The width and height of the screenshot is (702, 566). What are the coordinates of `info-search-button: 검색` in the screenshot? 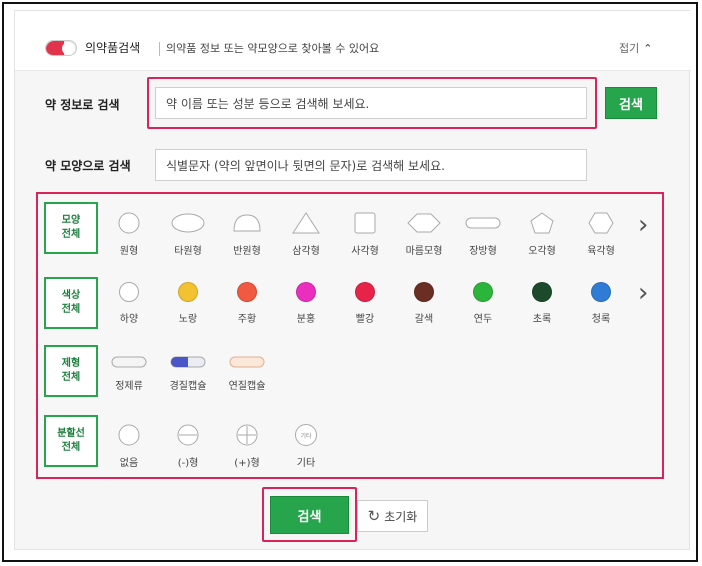 It's located at (631, 103).